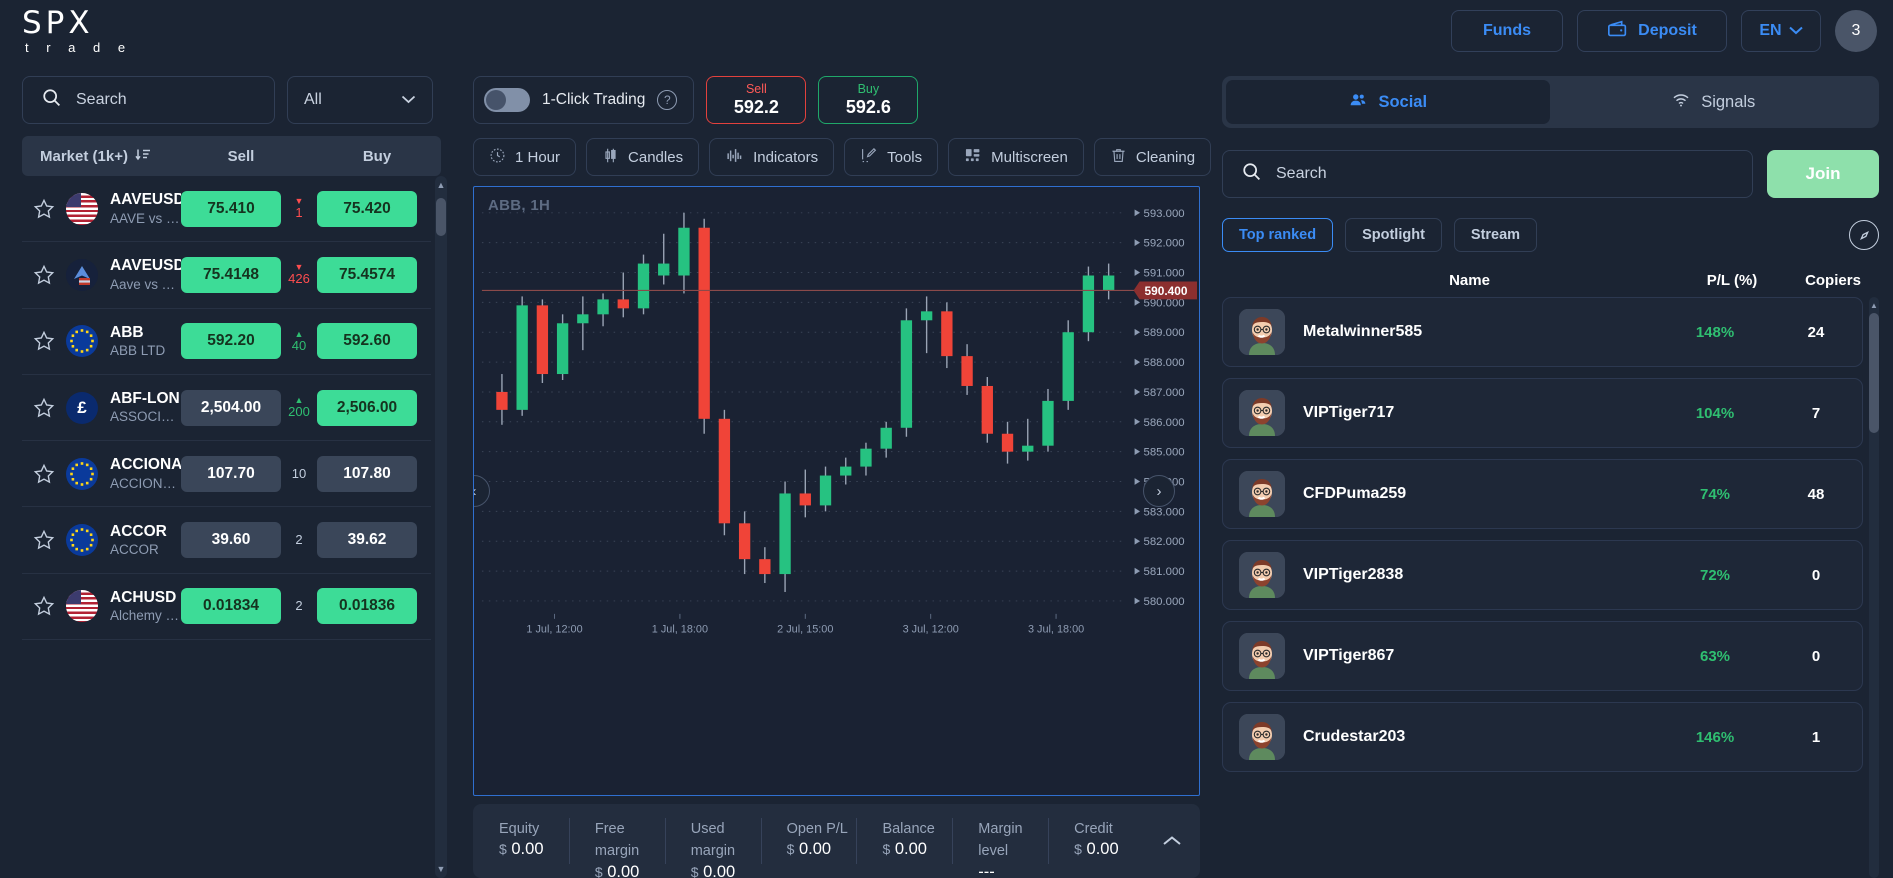 Image resolution: width=1893 pixels, height=878 pixels. What do you see at coordinates (231, 606) in the screenshot?
I see `row-sell-price: 0.01834` at bounding box center [231, 606].